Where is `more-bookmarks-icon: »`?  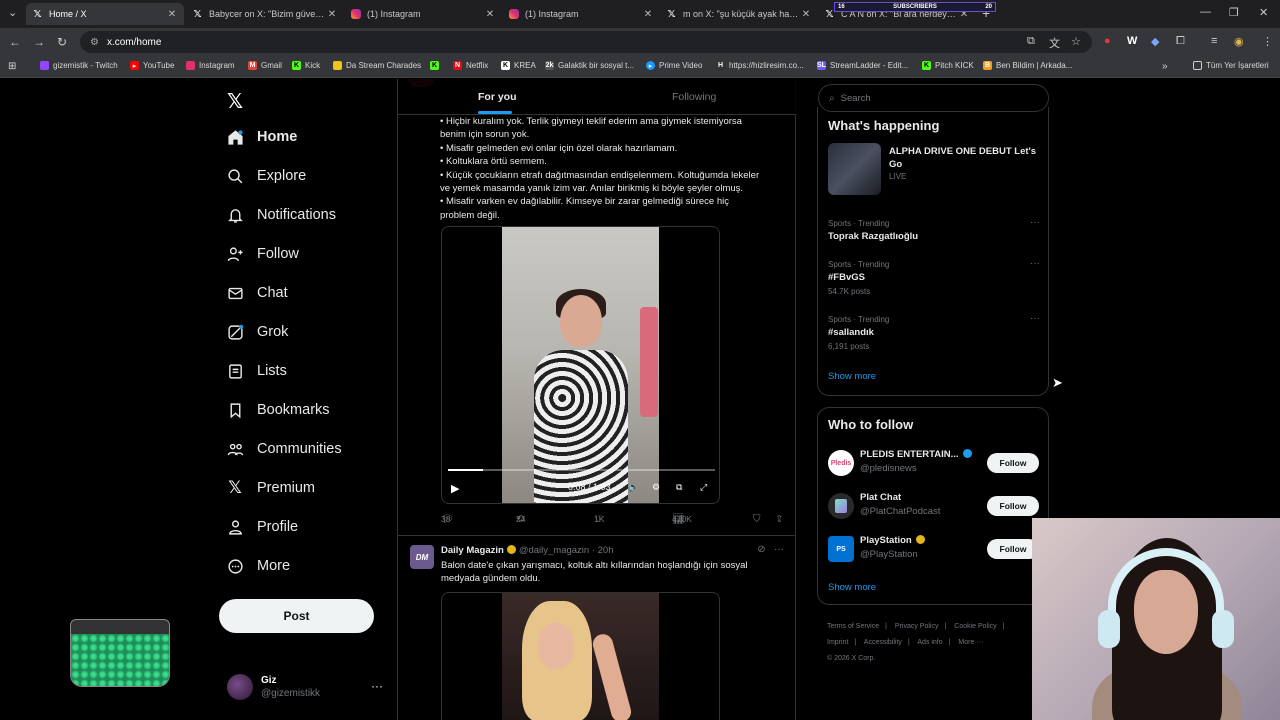 more-bookmarks-icon: » is located at coordinates (1165, 66).